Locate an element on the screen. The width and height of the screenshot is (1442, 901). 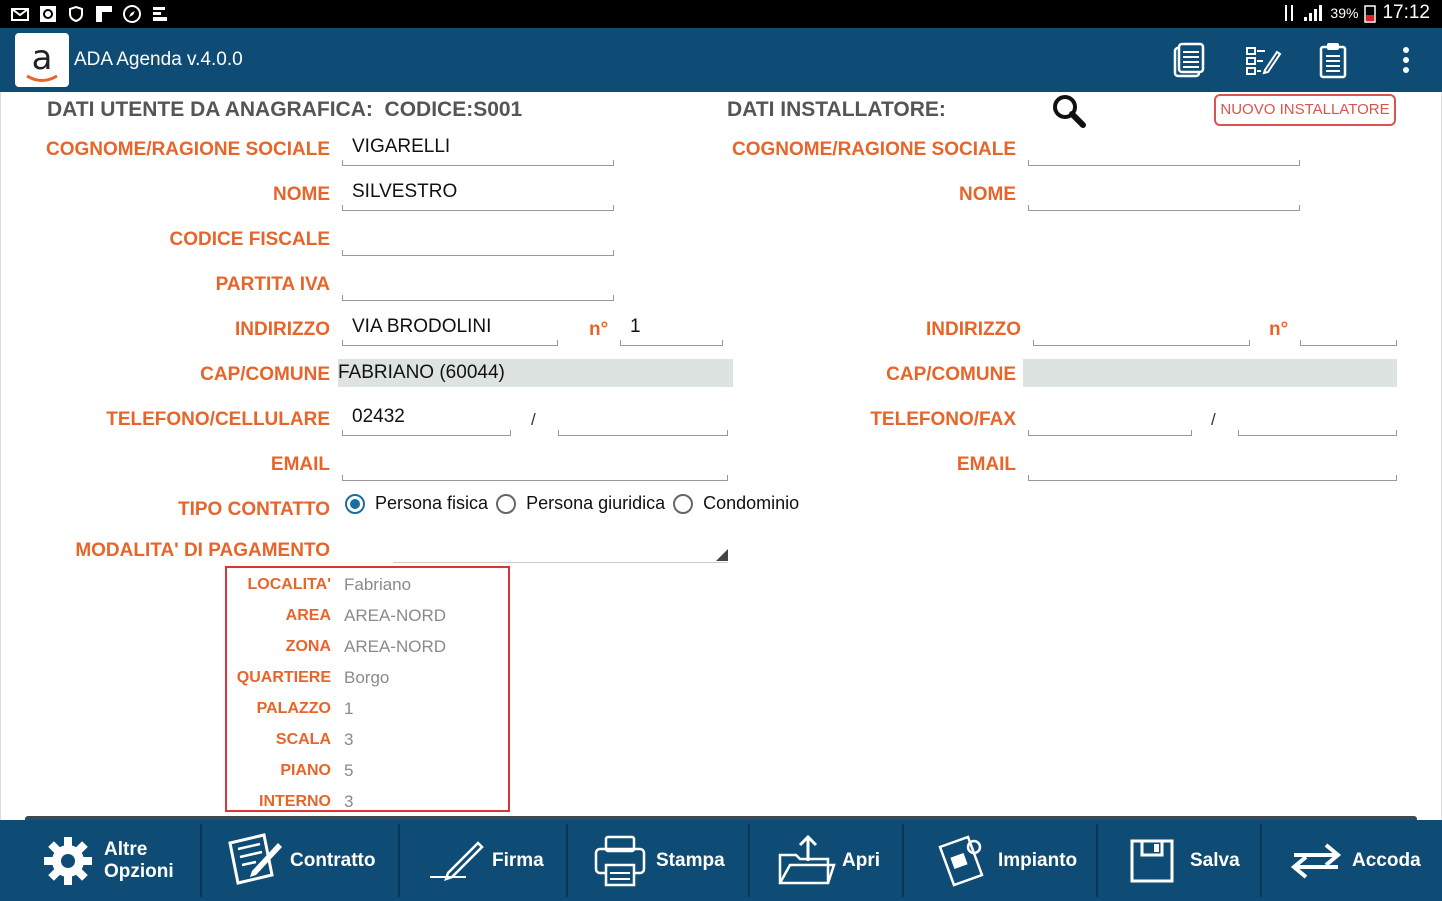
tipo-contatto-label: TIPO CONTATTO is located at coordinates (254, 509).